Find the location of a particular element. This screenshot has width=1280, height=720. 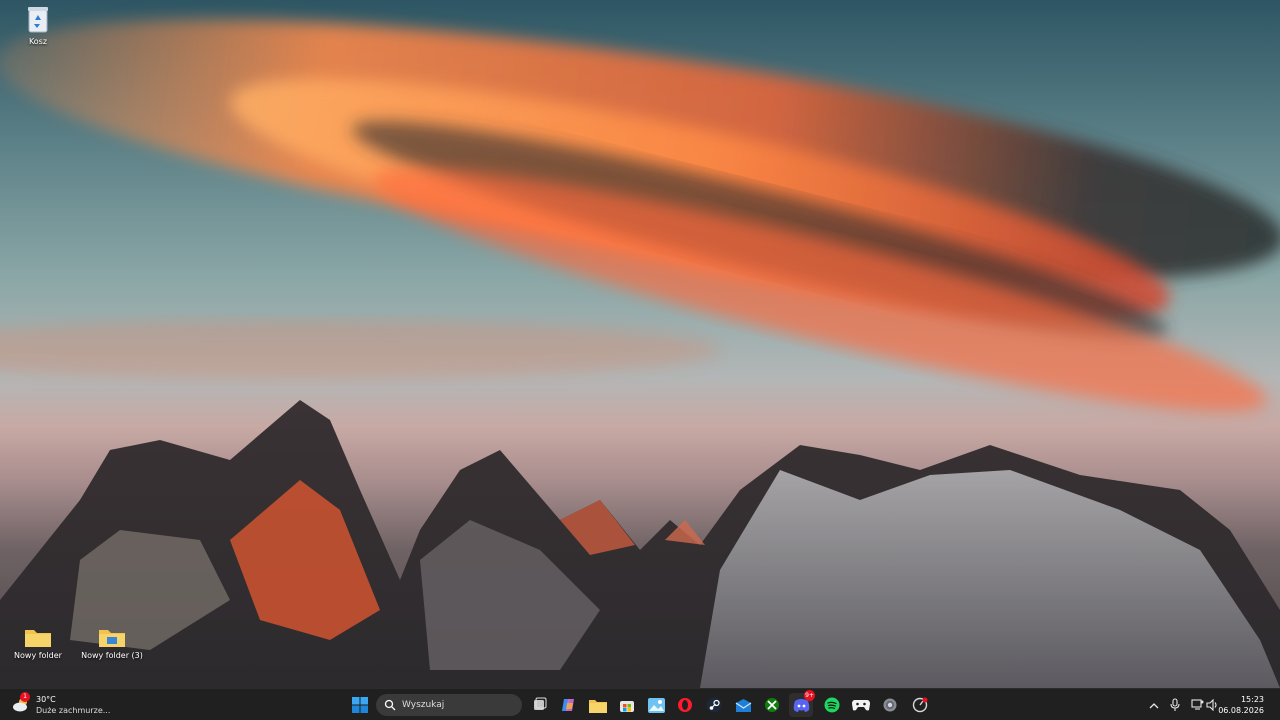

steam-button is located at coordinates (714, 705).